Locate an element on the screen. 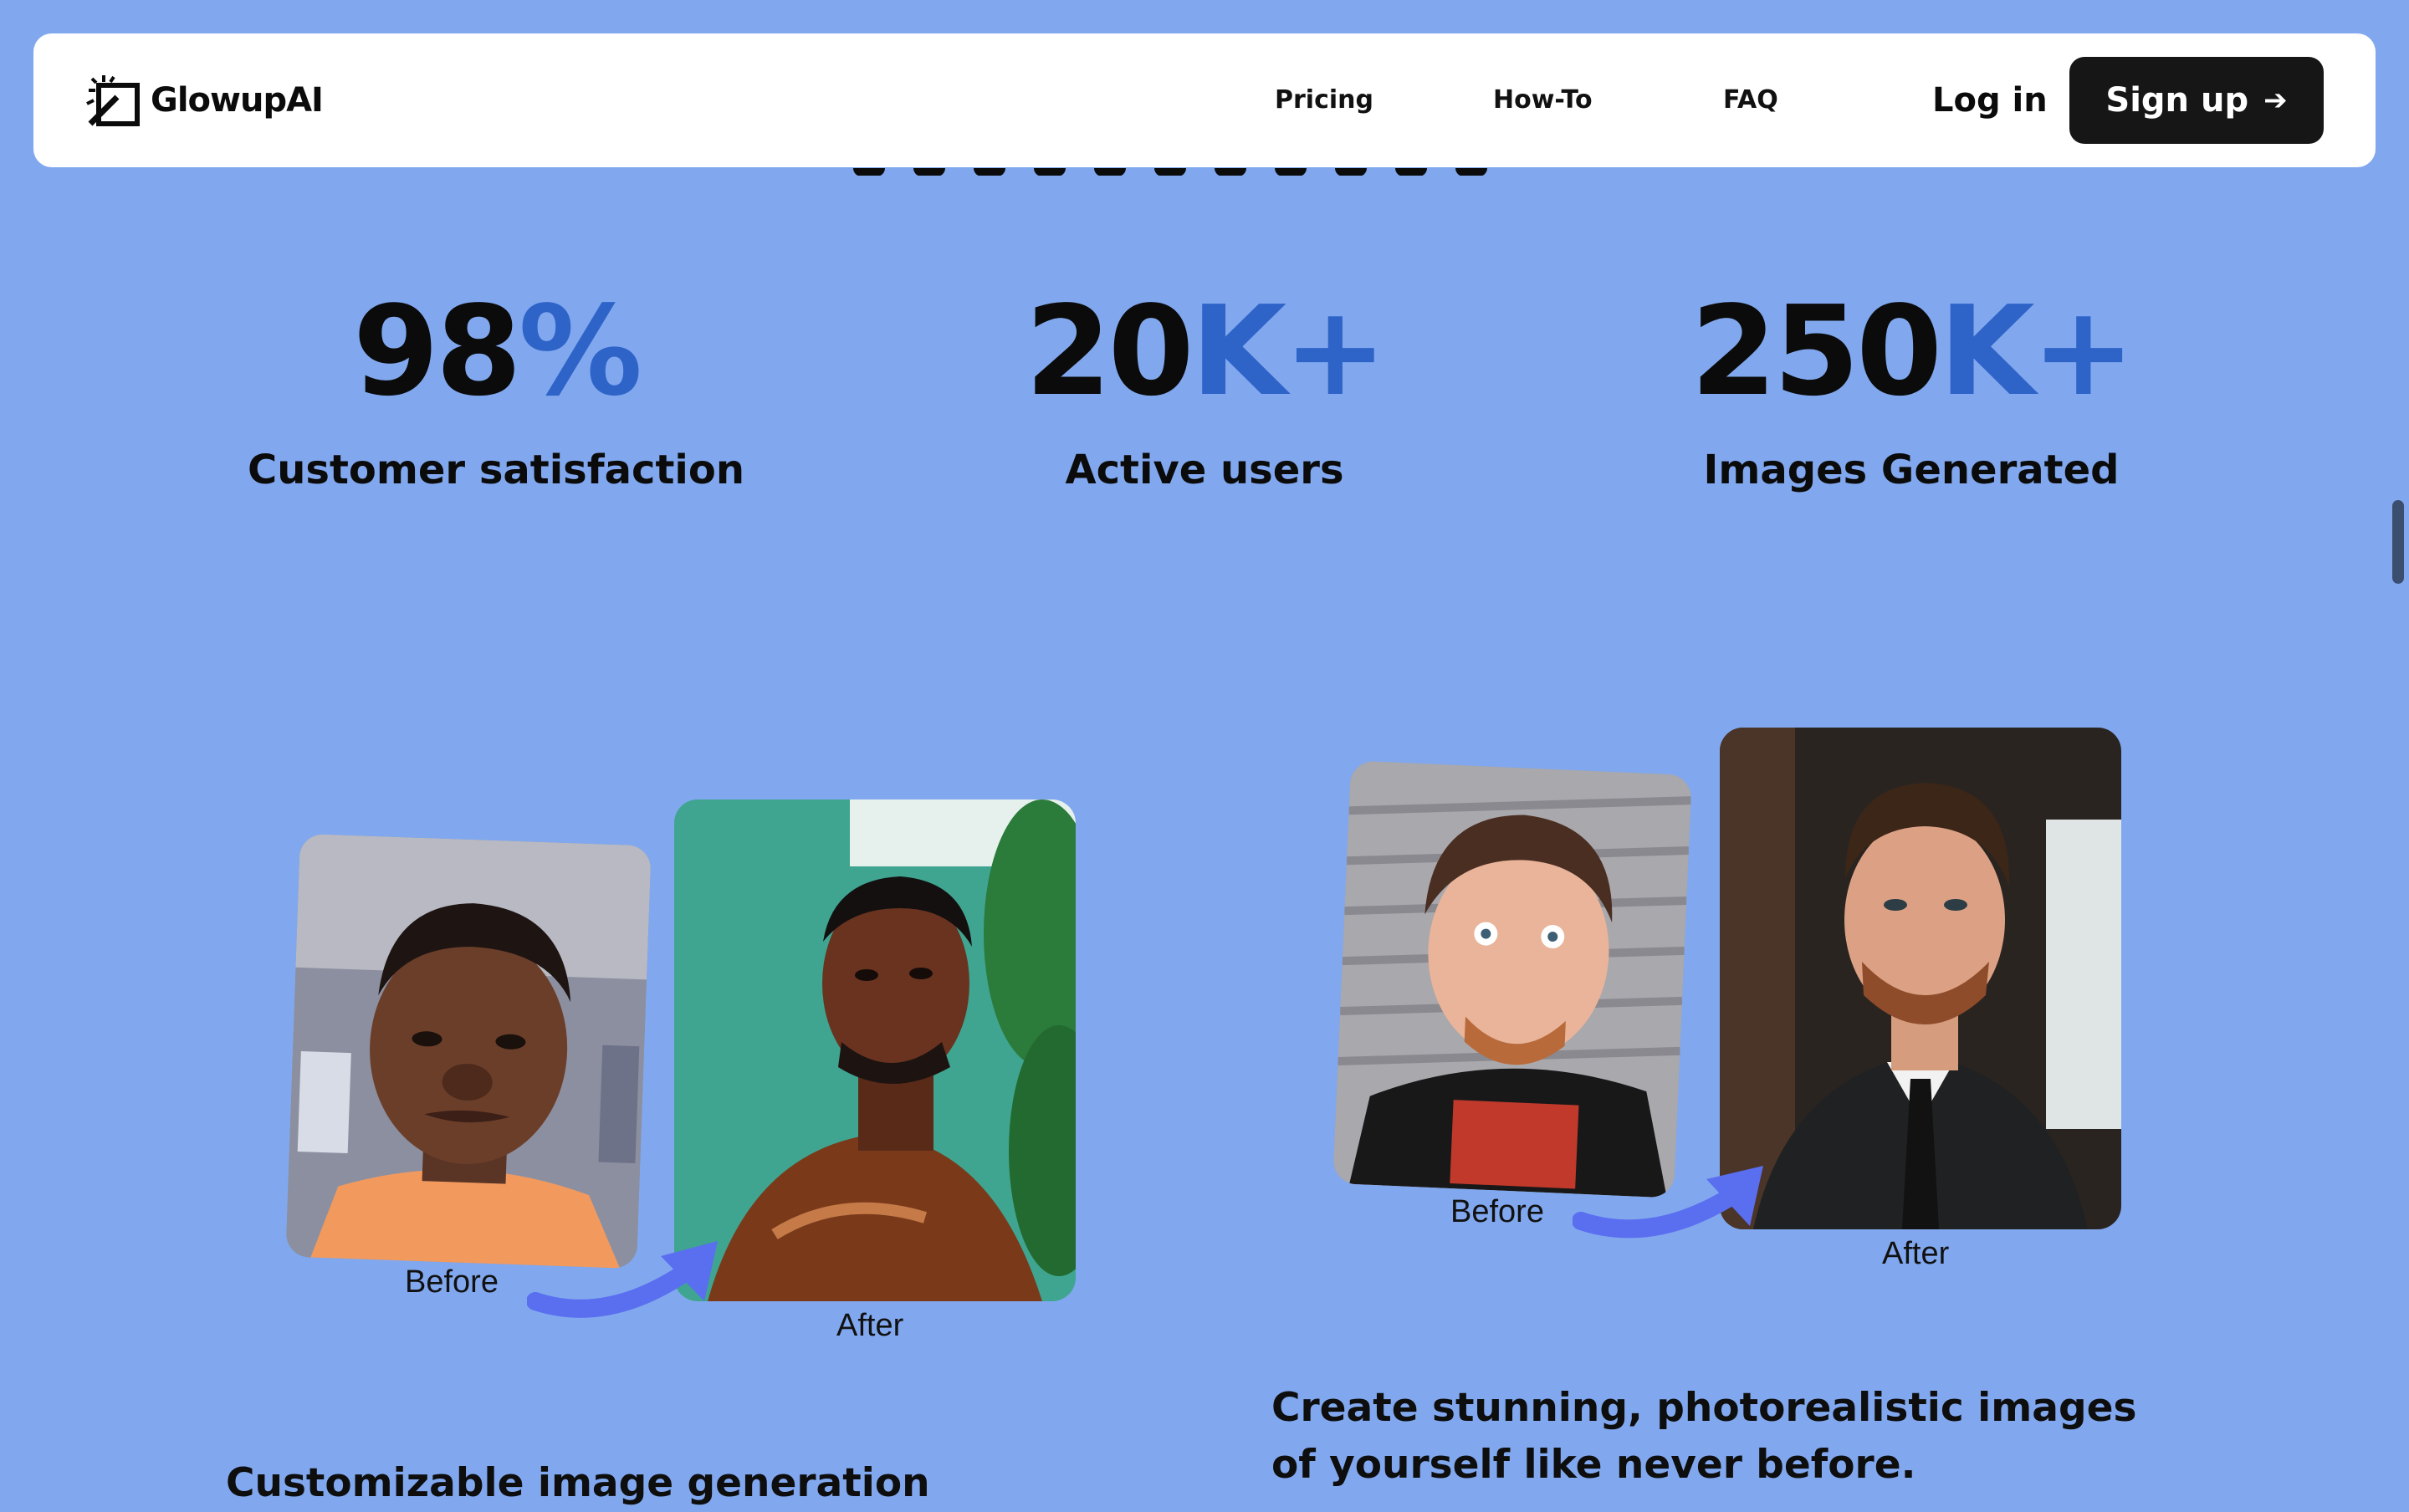 The width and height of the screenshot is (2409, 1512). stat-active-users: 20K+ Active users is located at coordinates (1204, 388).